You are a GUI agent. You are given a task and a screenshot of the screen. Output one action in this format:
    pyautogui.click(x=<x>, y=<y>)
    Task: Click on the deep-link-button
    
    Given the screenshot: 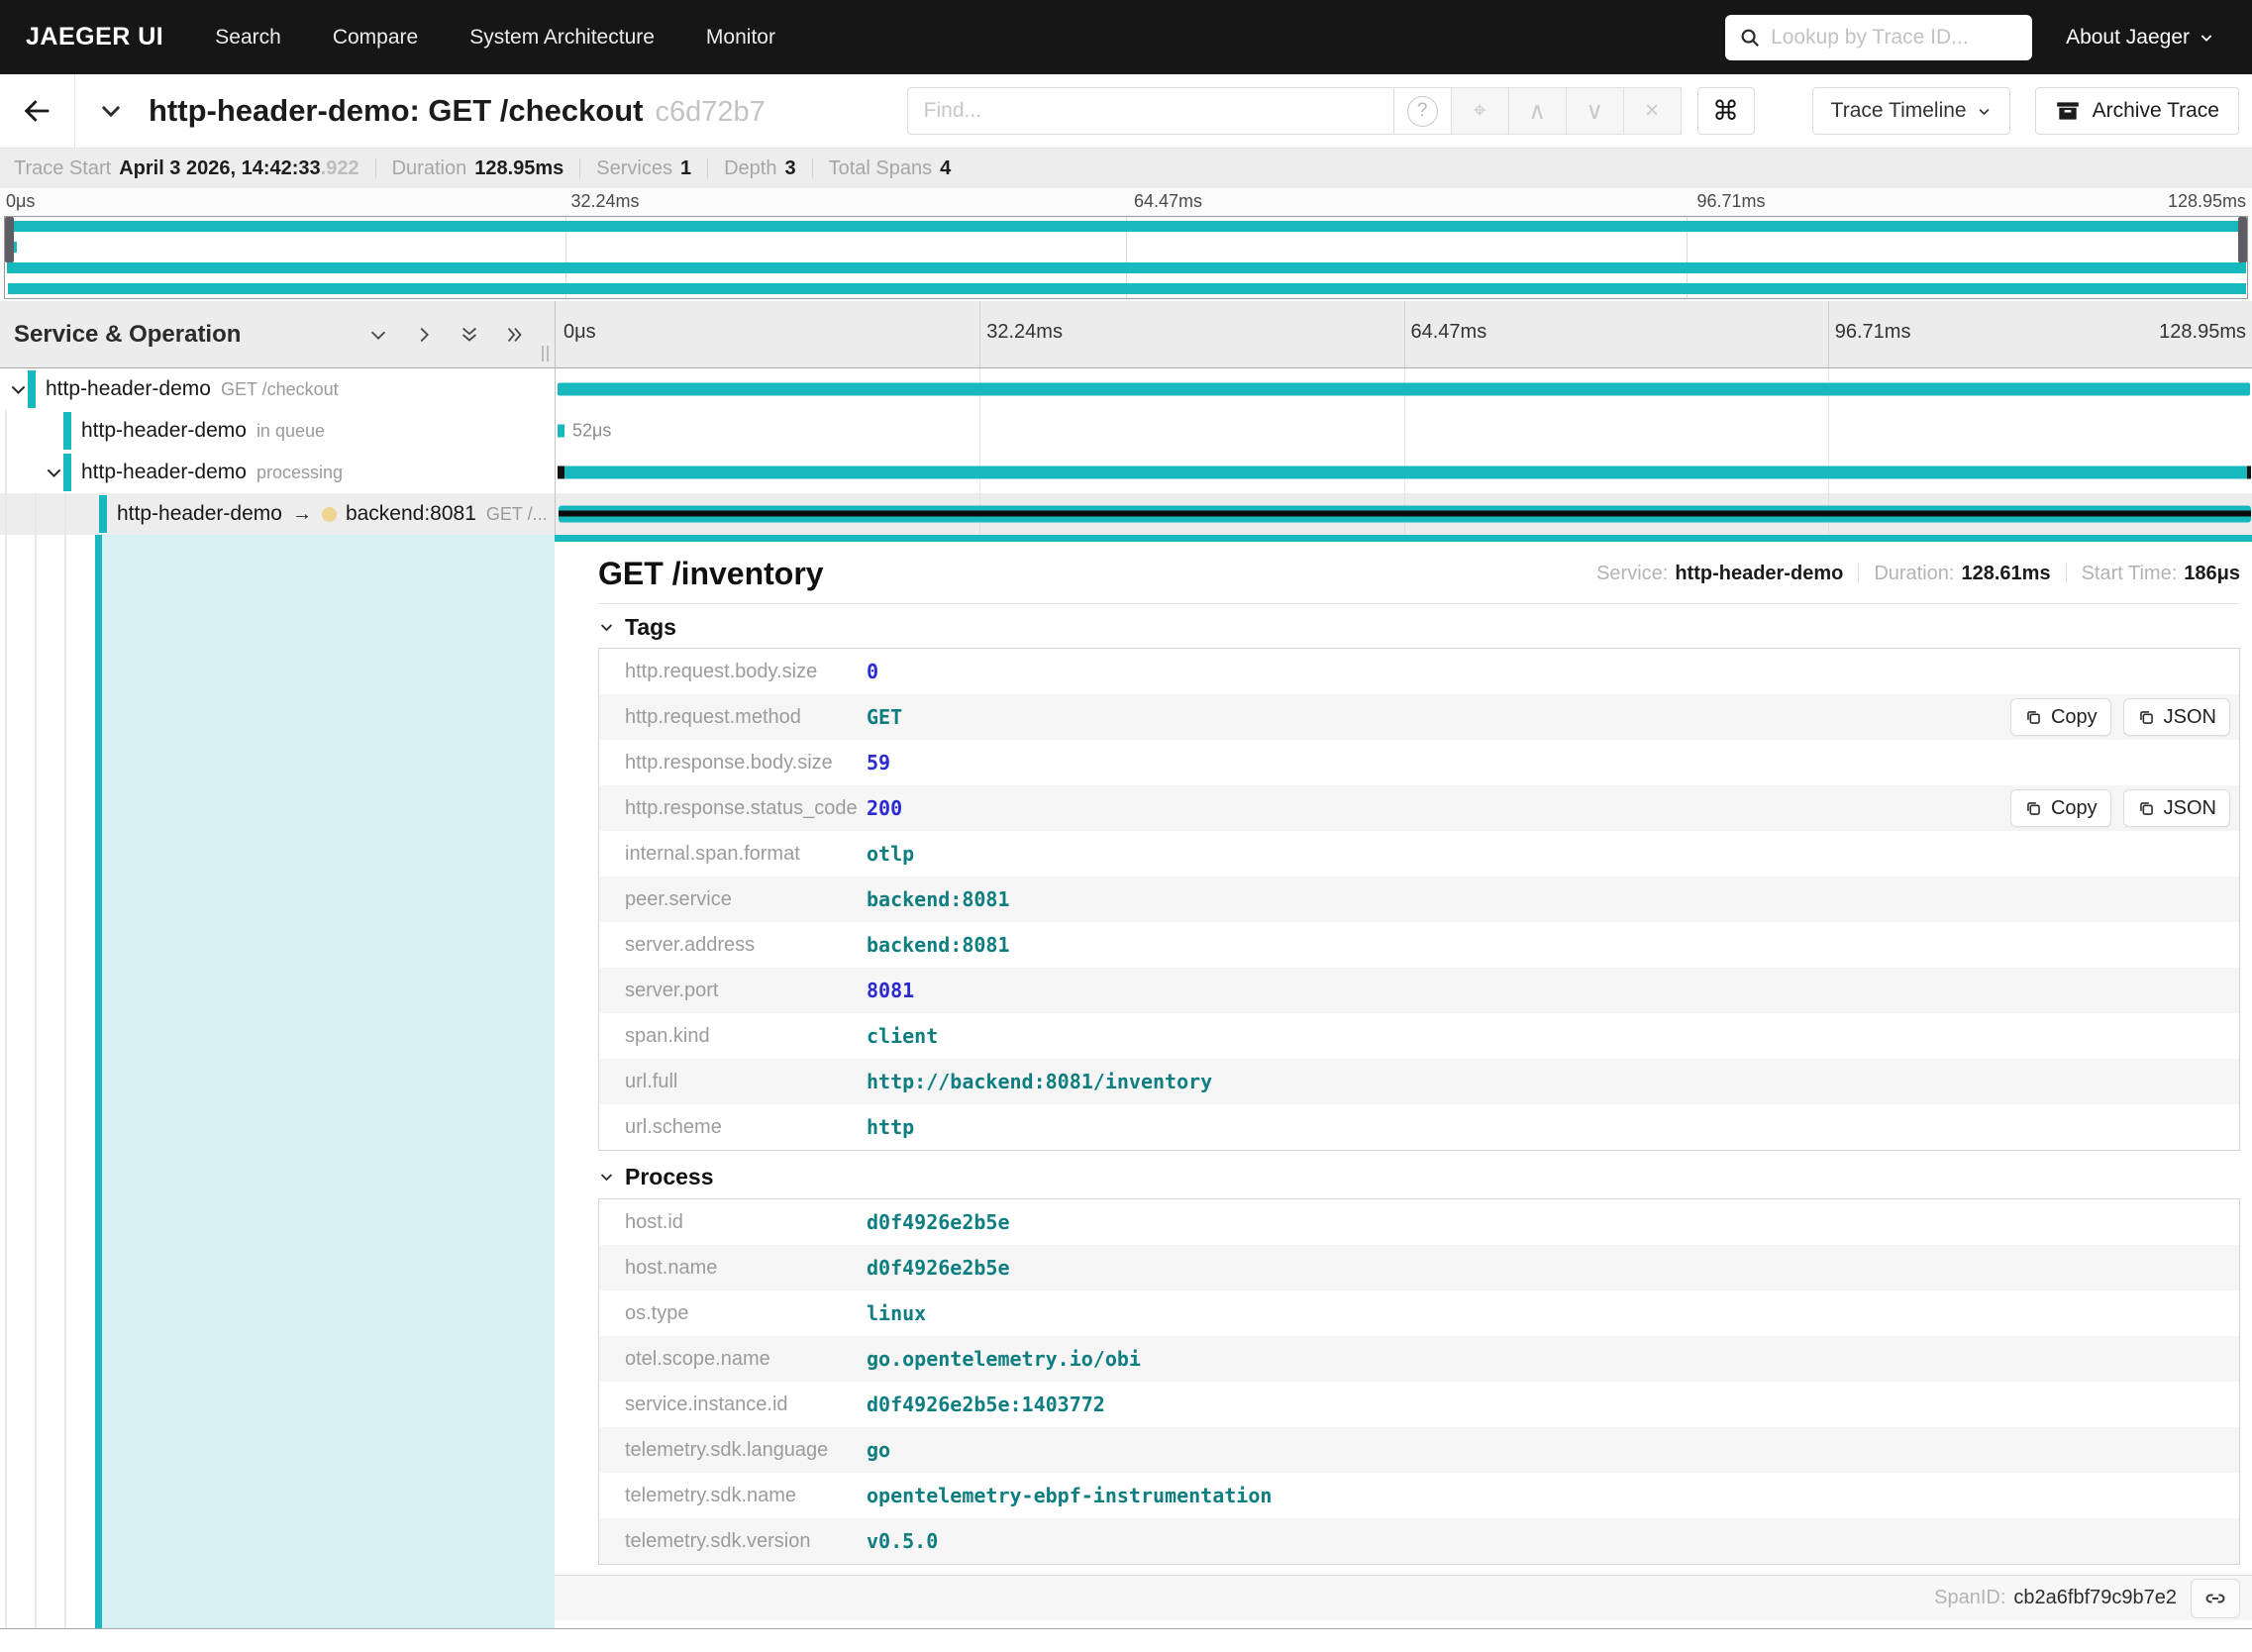 What is the action you would take?
    pyautogui.click(x=2215, y=1598)
    